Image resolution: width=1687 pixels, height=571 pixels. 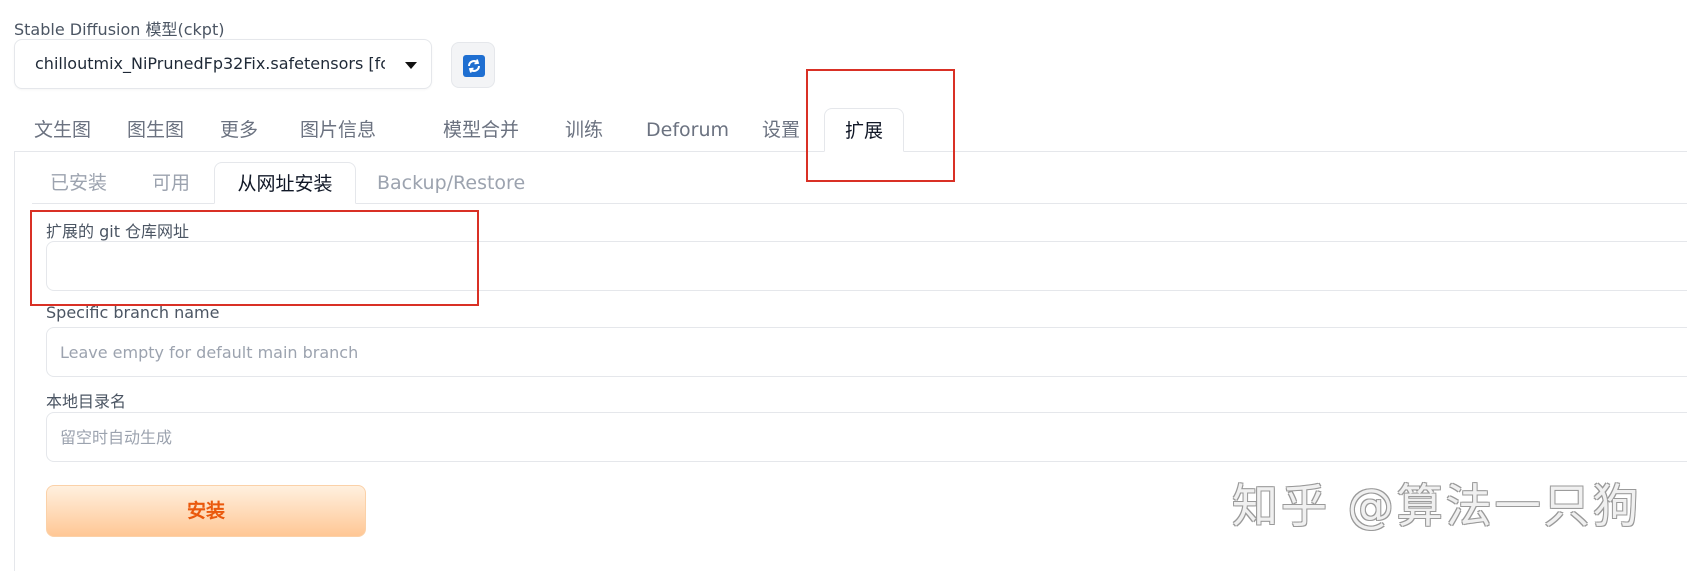 What do you see at coordinates (481, 130) in the screenshot?
I see `tab-checkpoint-merger: 模型合并` at bounding box center [481, 130].